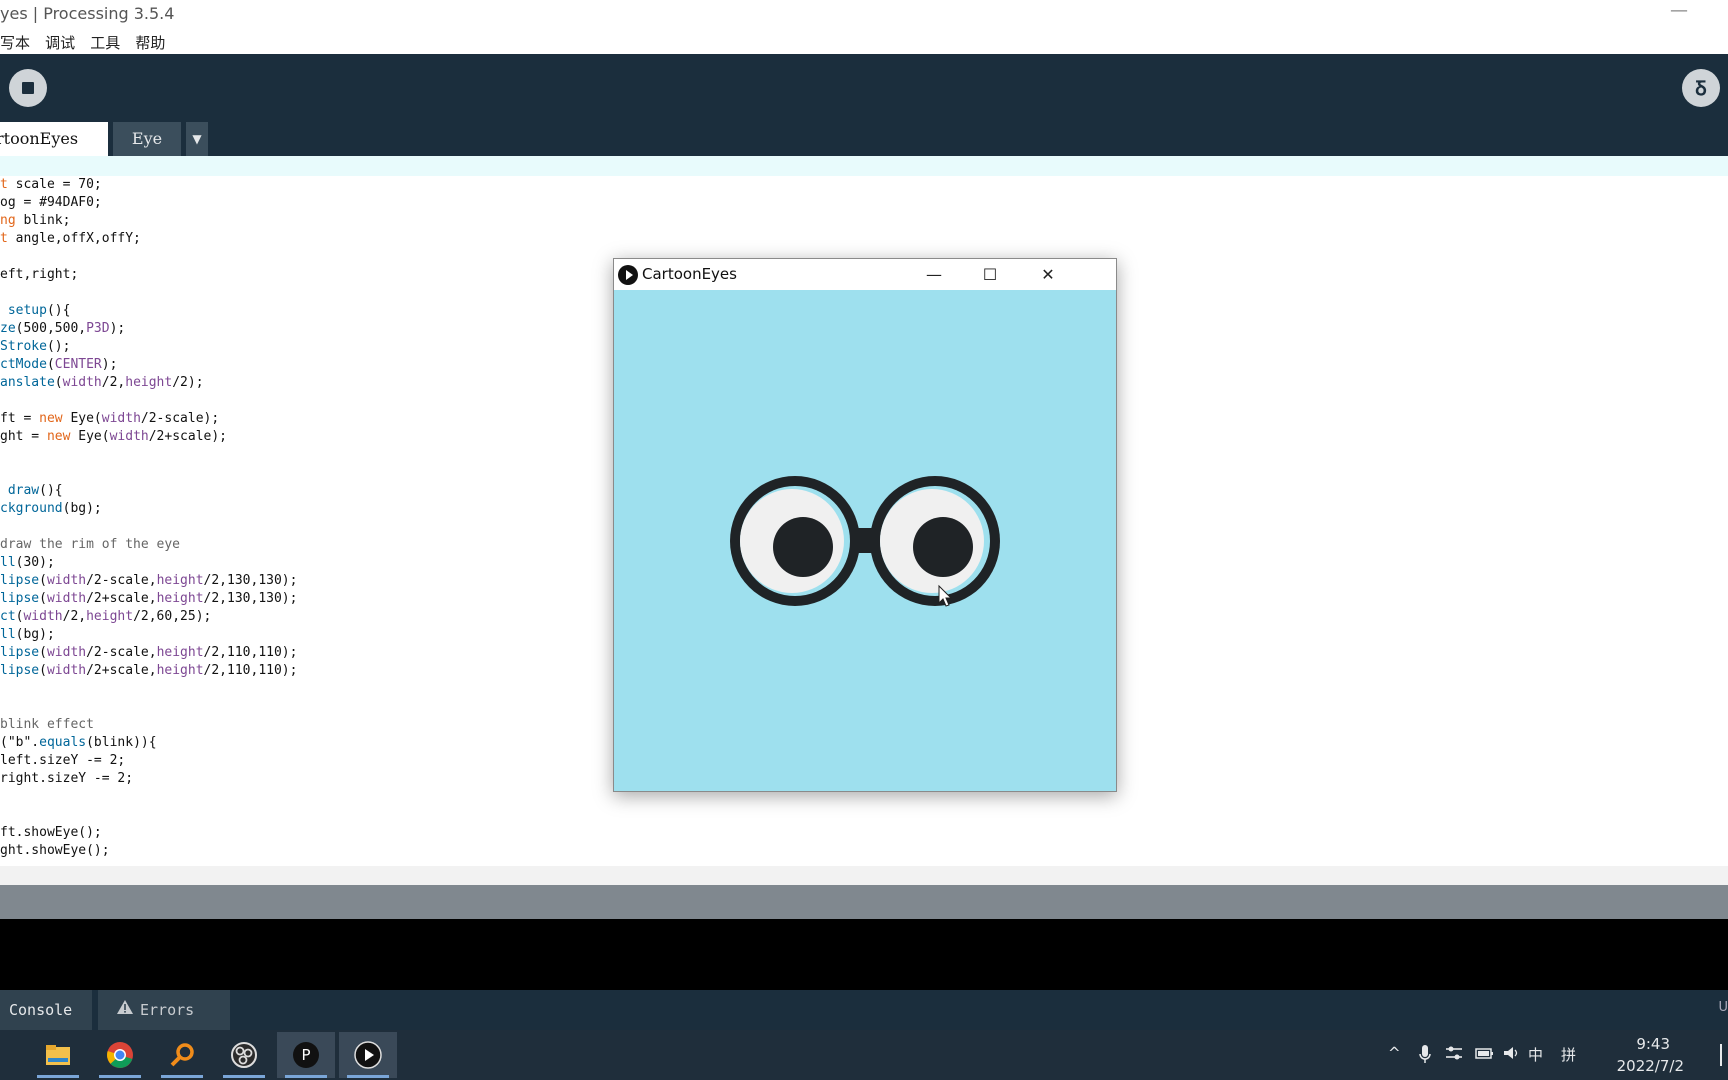 This screenshot has height=1080, width=1728. I want to click on code-line: ll(30);, so click(148, 563).